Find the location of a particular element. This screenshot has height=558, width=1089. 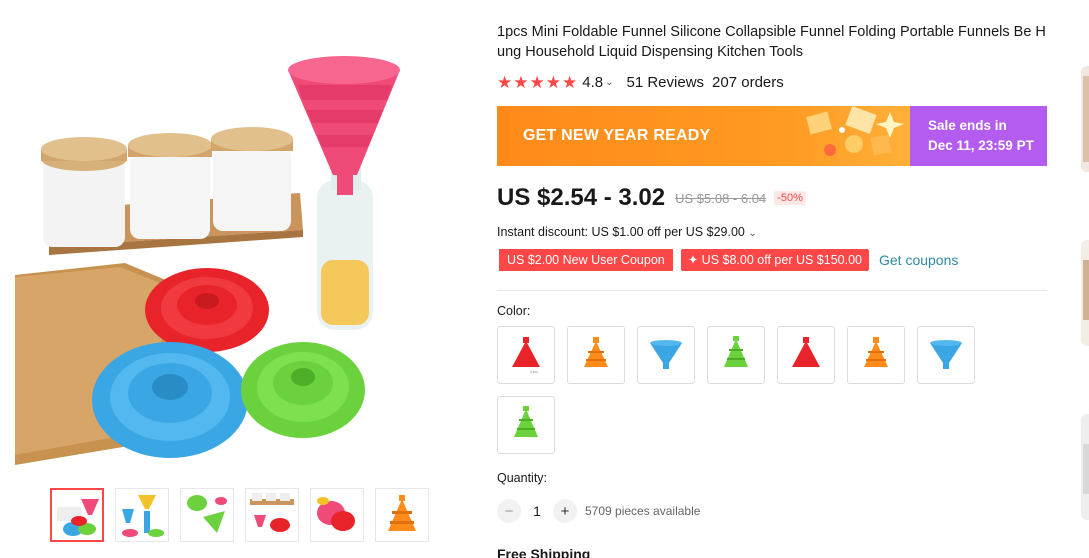

swatch-green is located at coordinates (736, 355).